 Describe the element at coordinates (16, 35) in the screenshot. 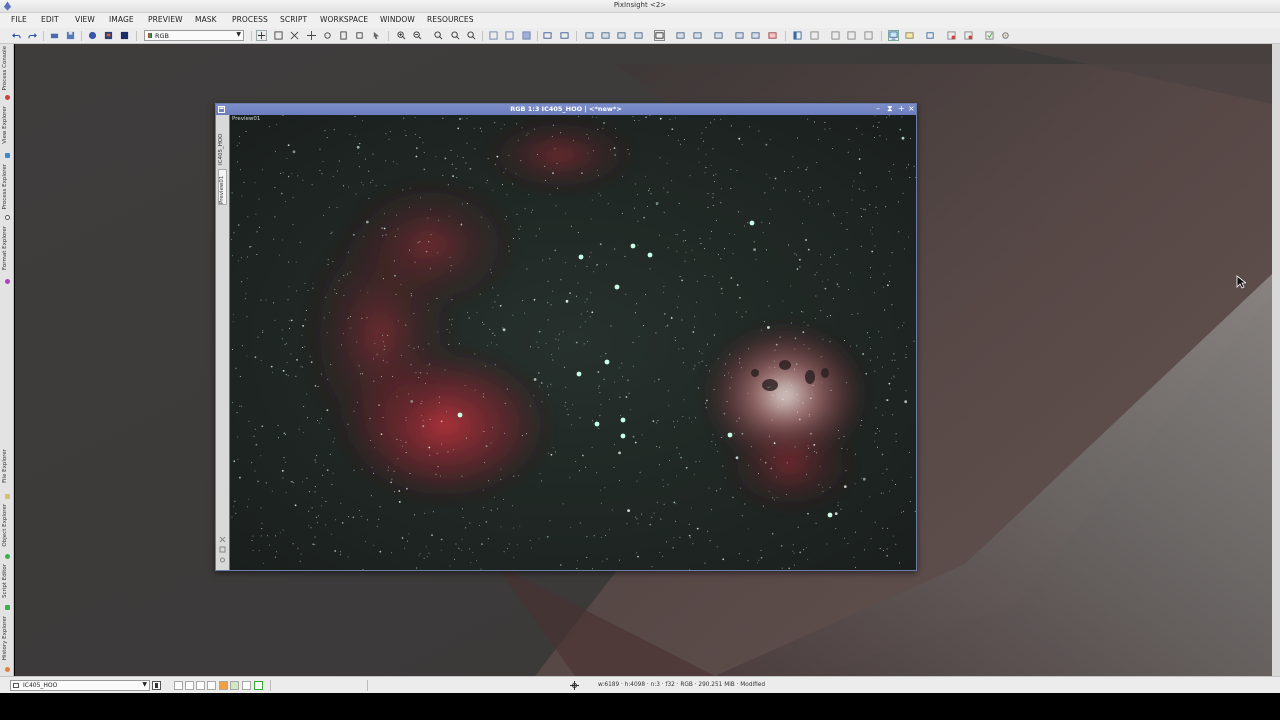

I see `undo-icon` at that location.